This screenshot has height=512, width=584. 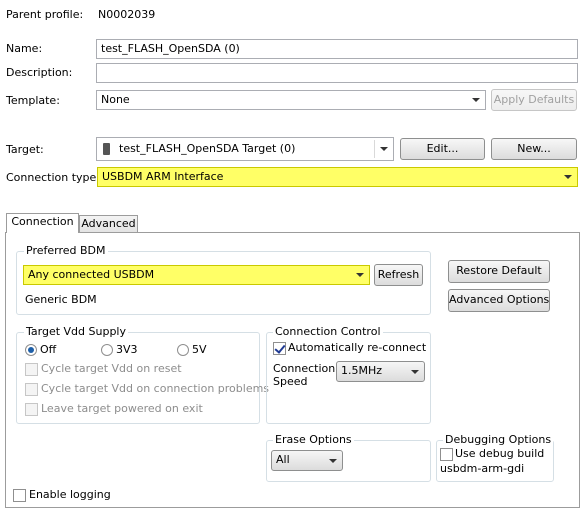 I want to click on debugging-options-legend: Debugging Options, so click(x=498, y=440).